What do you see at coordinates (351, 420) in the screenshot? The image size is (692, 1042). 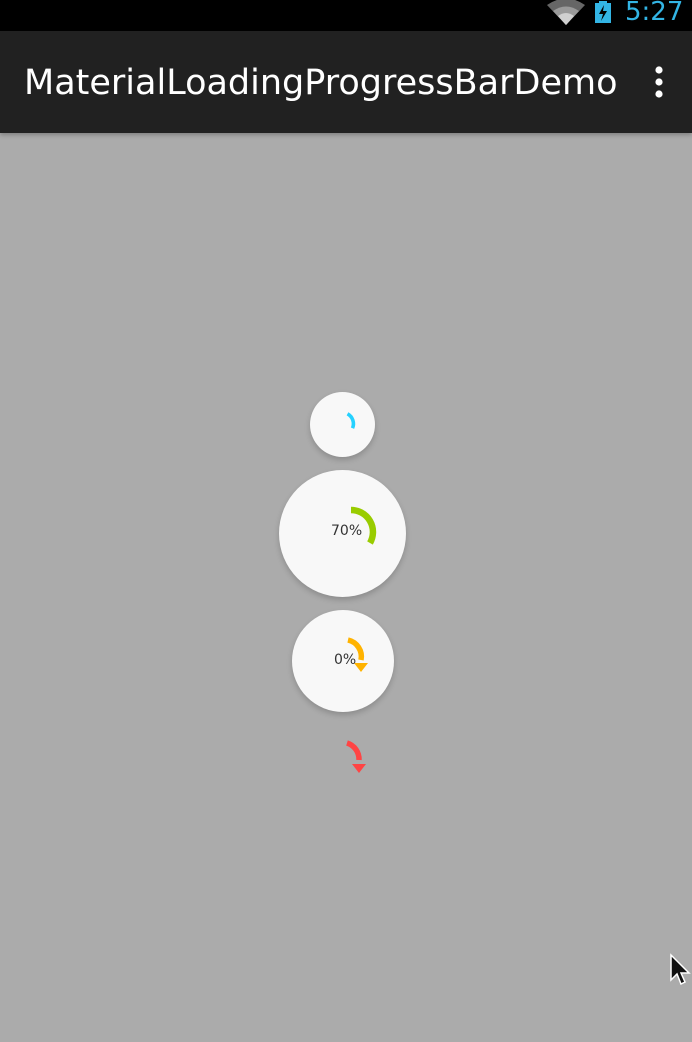 I see `progress-arc-icon` at bounding box center [351, 420].